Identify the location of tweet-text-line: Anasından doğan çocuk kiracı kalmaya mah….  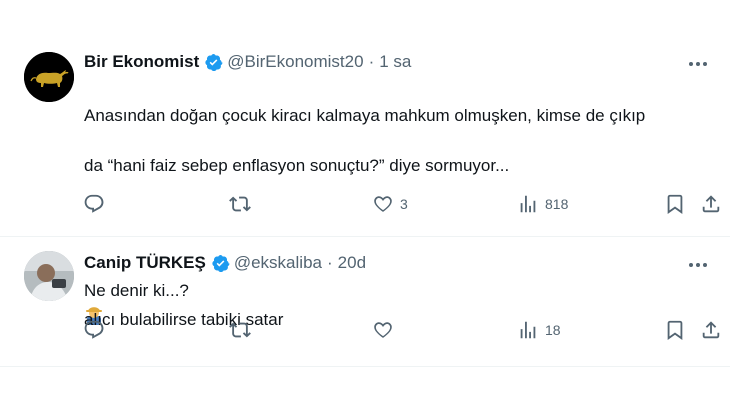
(365, 115).